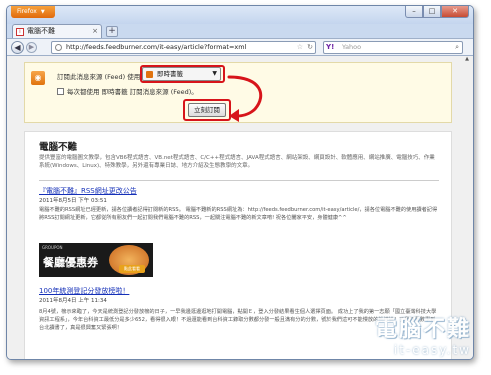 This screenshot has width=491, height=375. Describe the element at coordinates (17, 47) in the screenshot. I see `back-button: ◀` at that location.